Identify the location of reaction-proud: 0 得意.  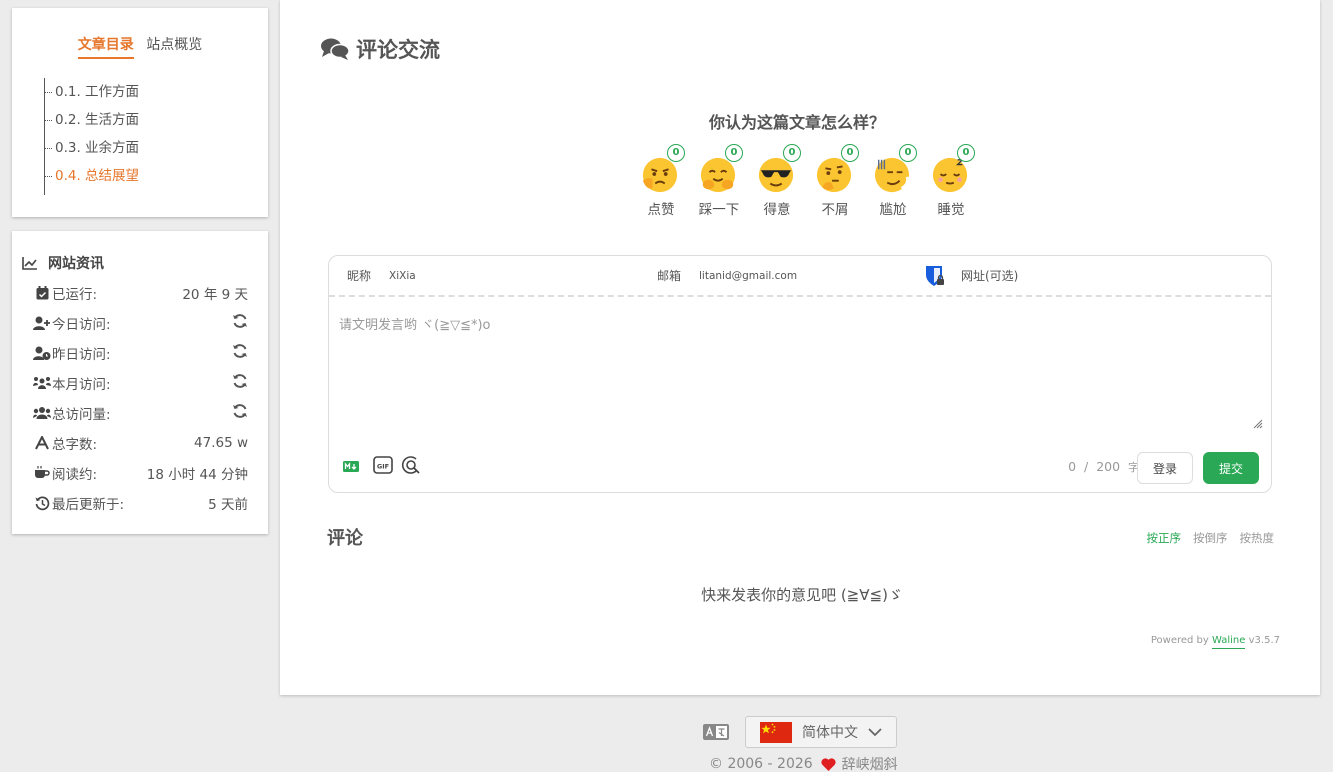
(777, 181).